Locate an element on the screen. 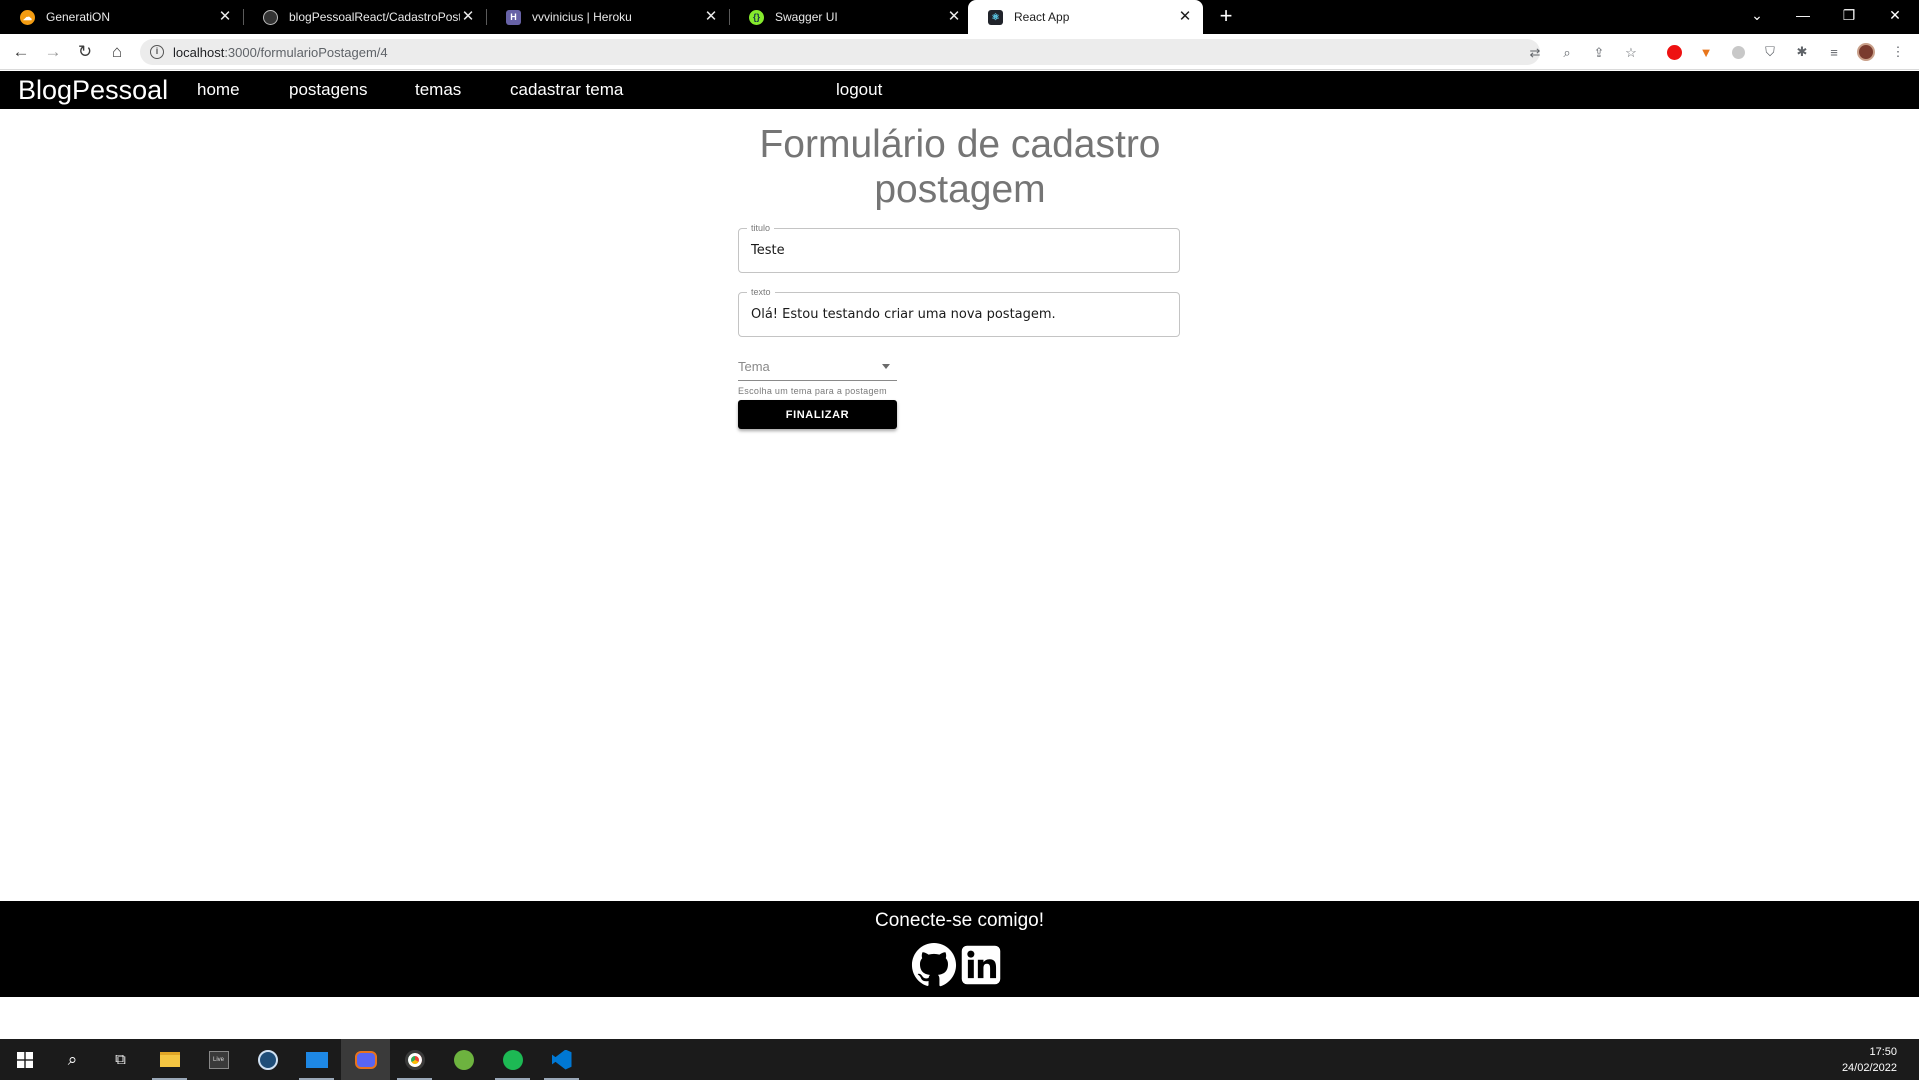  steam-icon is located at coordinates (267, 1059).